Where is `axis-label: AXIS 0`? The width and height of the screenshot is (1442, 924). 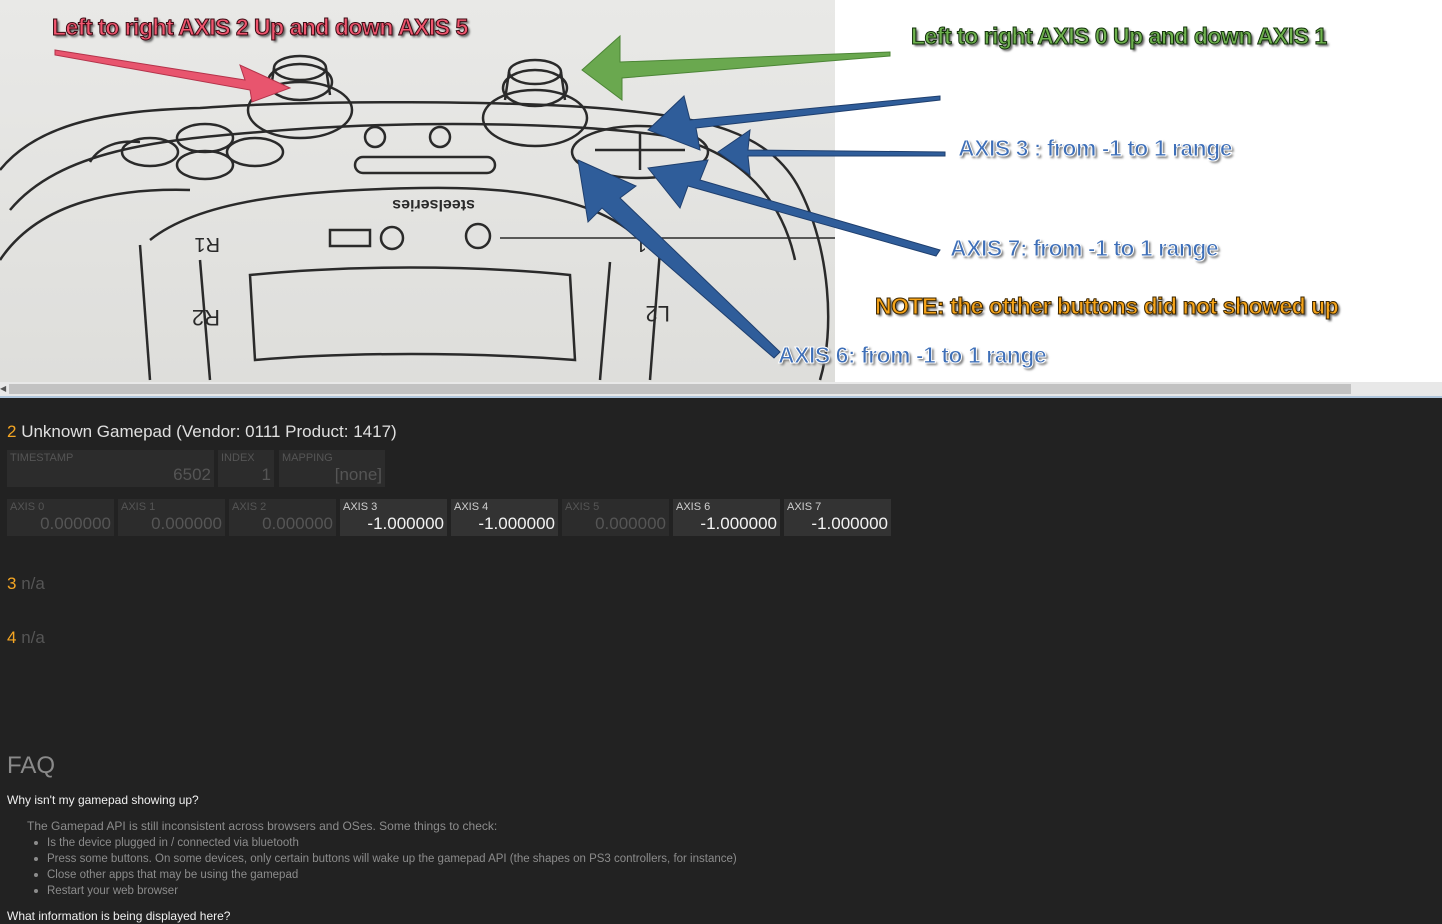 axis-label: AXIS 0 is located at coordinates (27, 507).